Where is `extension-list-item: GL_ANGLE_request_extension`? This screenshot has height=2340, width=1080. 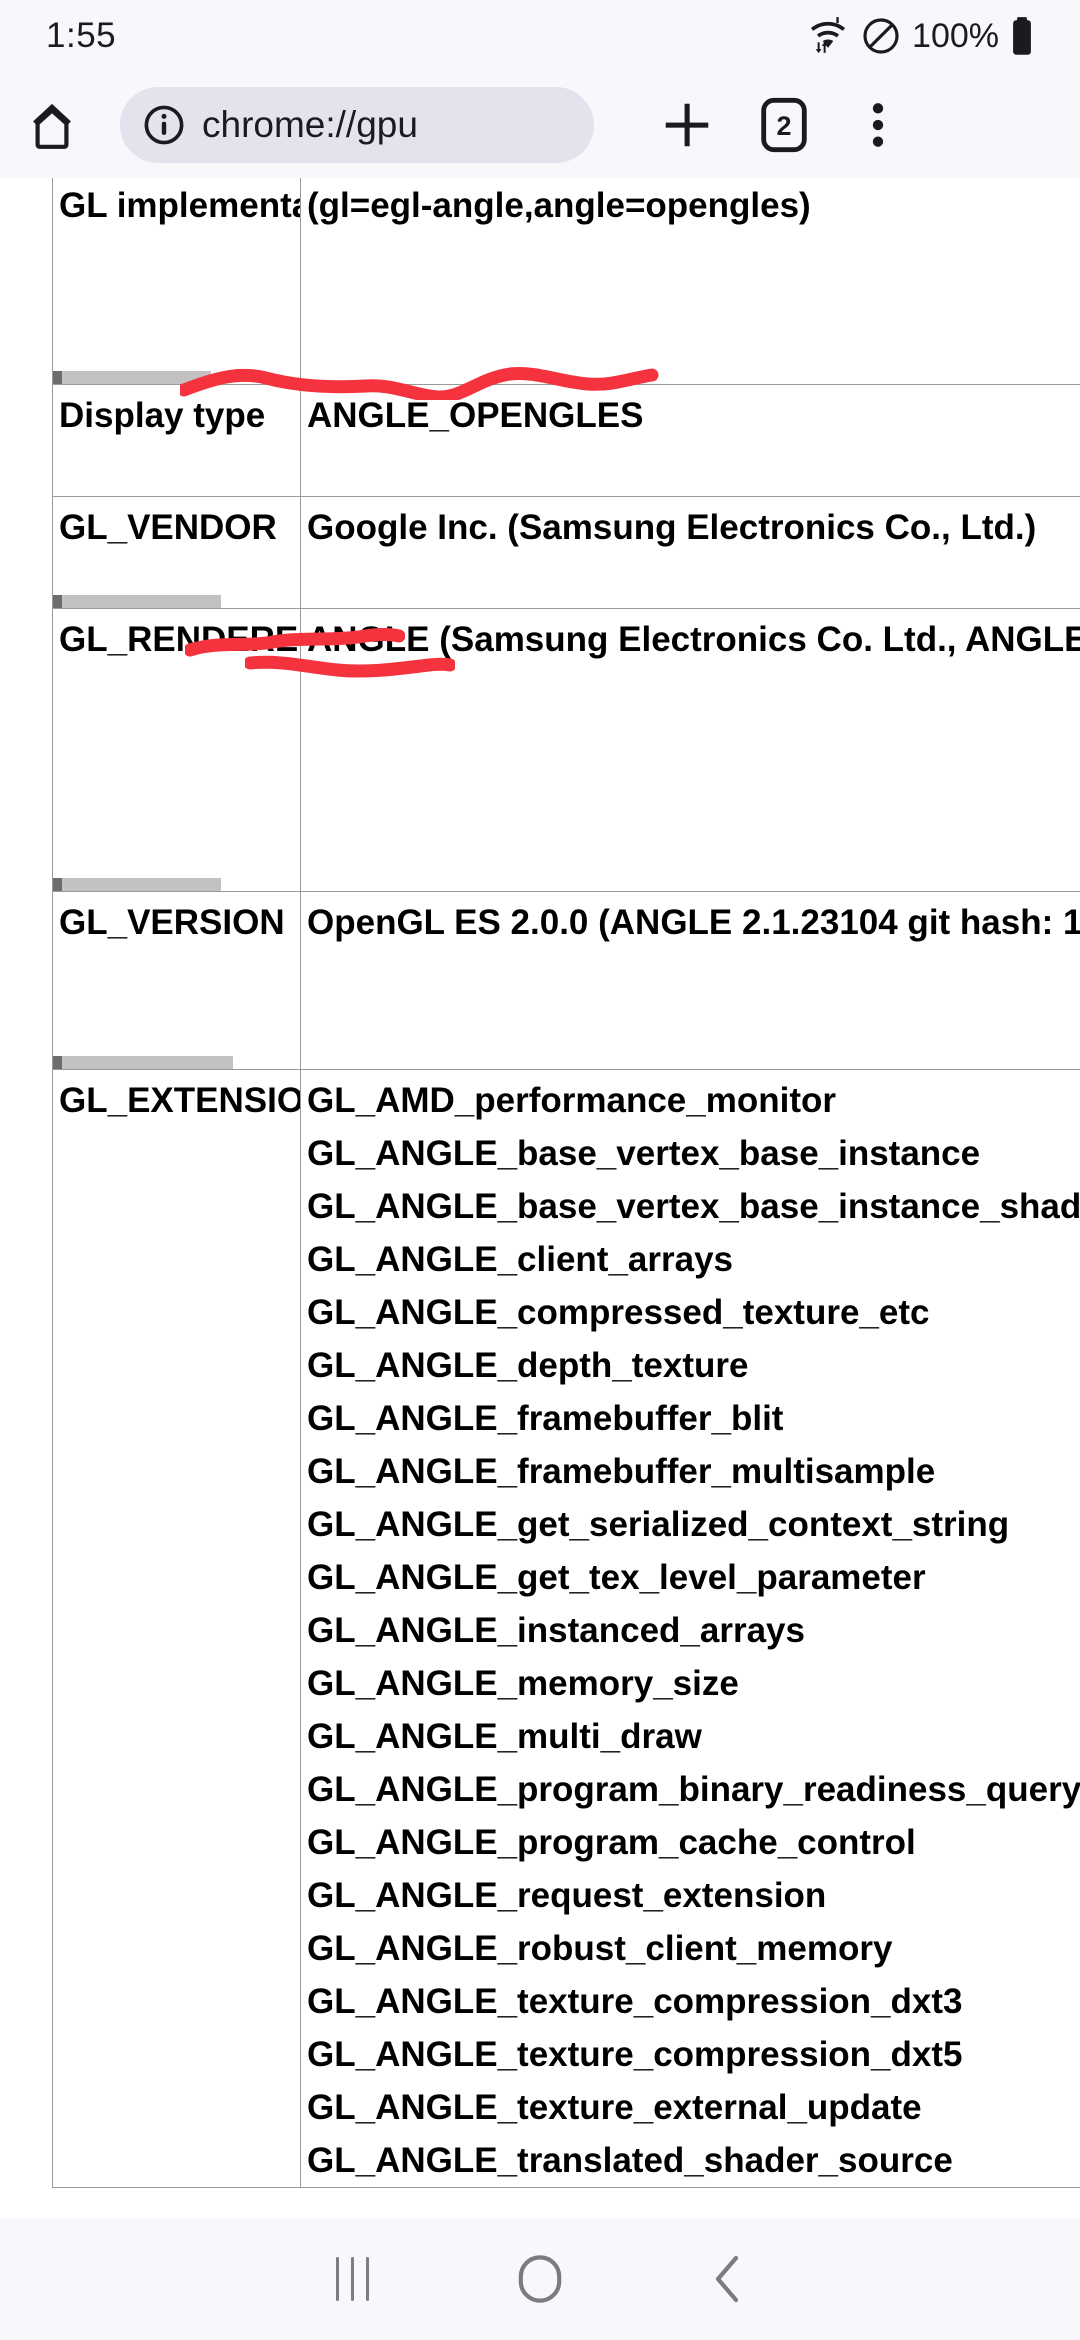 extension-list-item: GL_ANGLE_request_extension is located at coordinates (567, 1895).